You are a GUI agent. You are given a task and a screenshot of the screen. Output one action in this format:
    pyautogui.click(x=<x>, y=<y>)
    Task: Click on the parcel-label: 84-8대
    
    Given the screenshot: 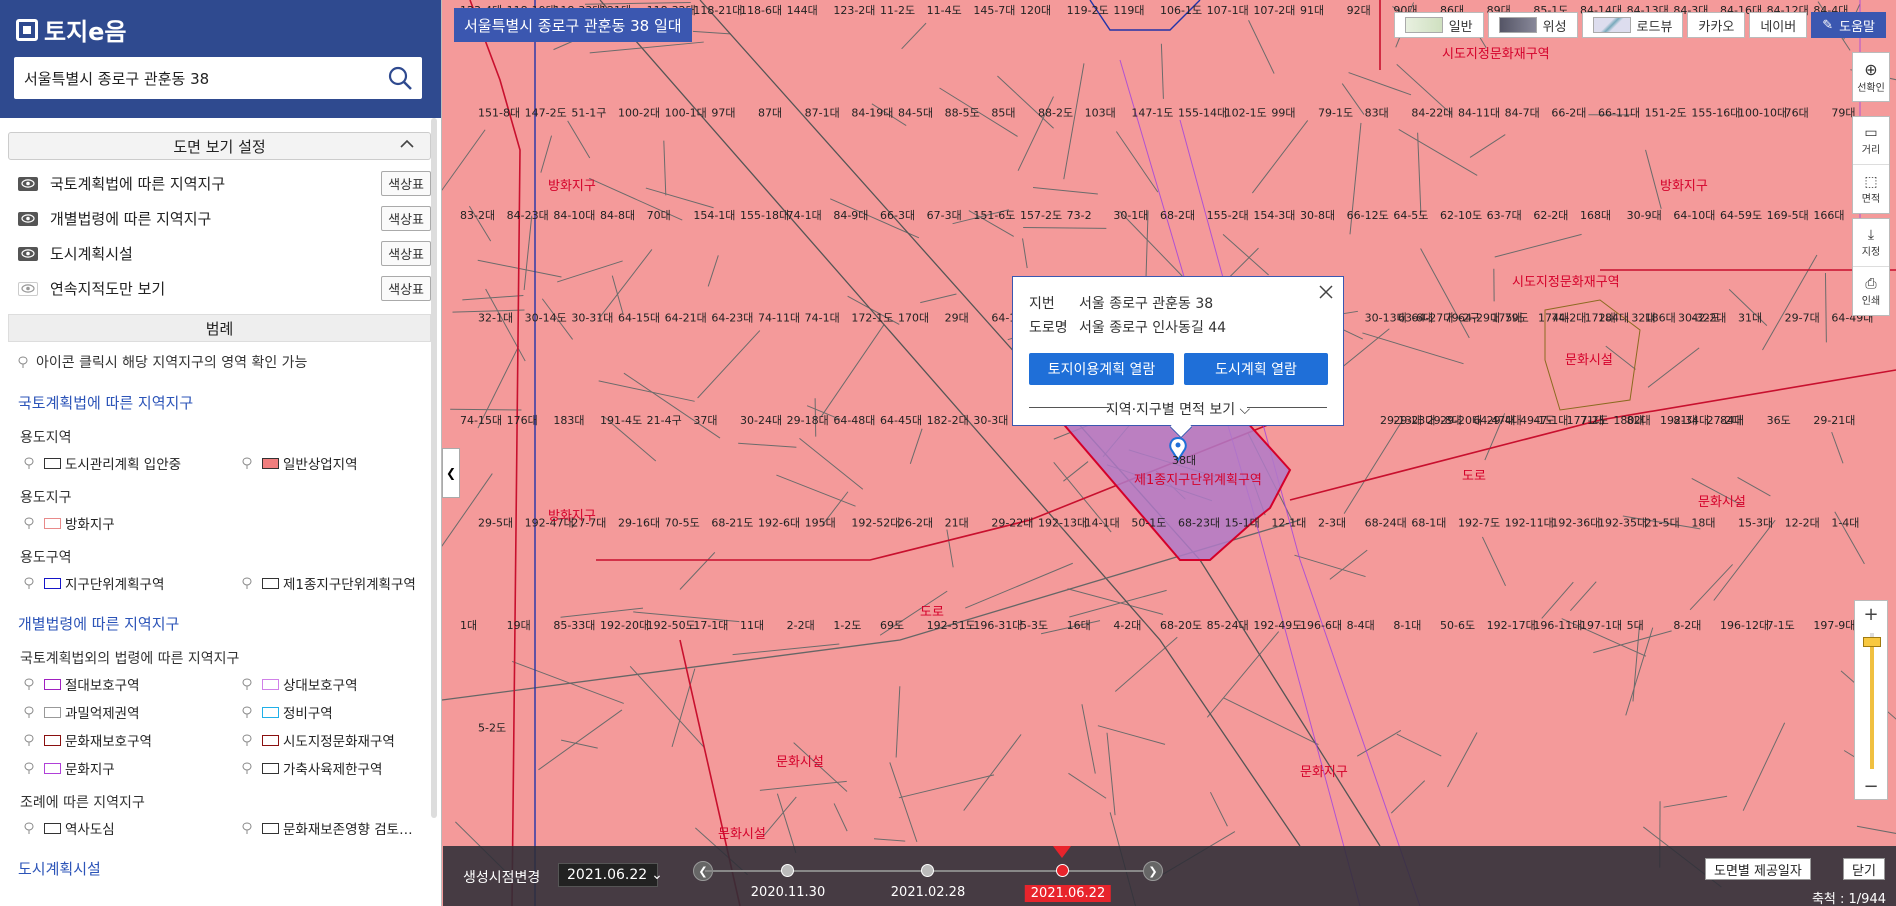 What is the action you would take?
    pyautogui.click(x=617, y=215)
    